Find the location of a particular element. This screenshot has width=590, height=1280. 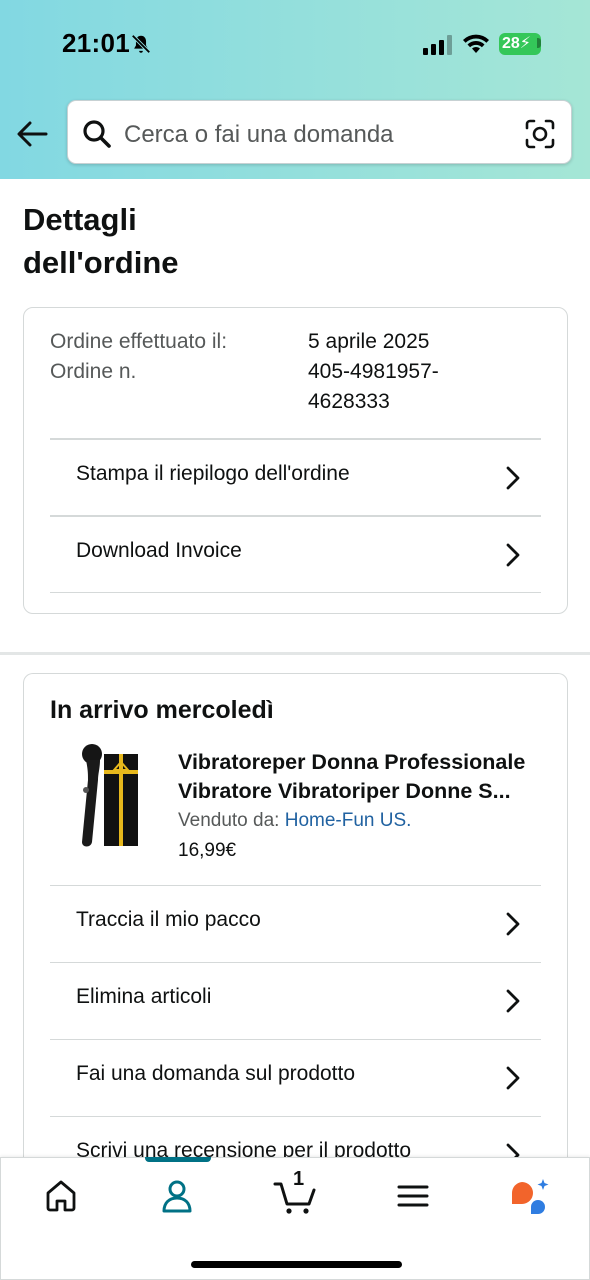

order-number-label: Ordine n. is located at coordinates (93, 371).